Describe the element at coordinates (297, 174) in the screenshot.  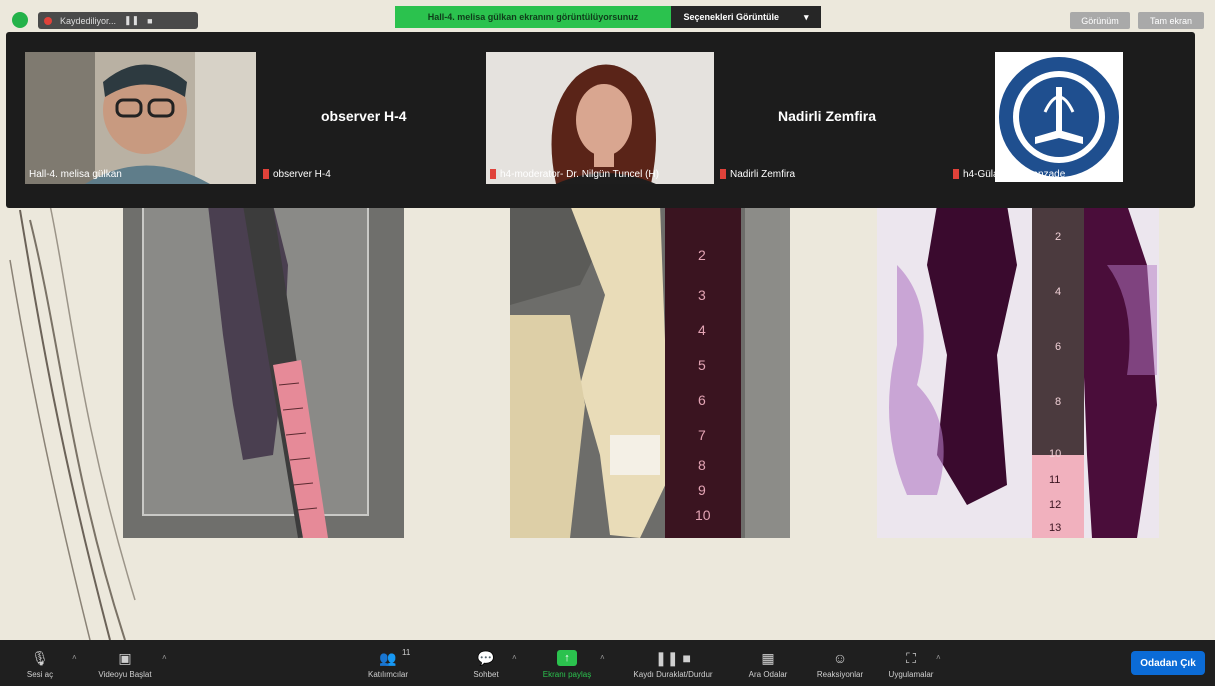
I see `participant-name: observer H-4` at that location.